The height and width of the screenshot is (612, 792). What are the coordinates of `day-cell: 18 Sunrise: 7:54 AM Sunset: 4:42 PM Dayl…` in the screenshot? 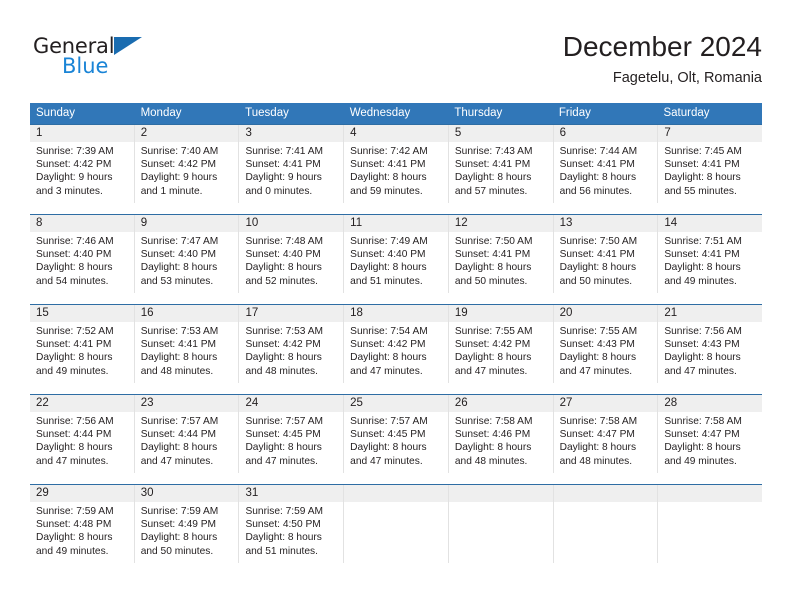 It's located at (396, 344).